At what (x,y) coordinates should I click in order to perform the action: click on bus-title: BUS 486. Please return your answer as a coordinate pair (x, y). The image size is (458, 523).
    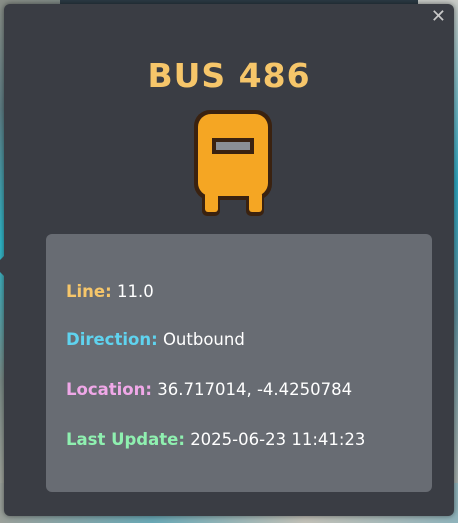
    Looking at the image, I should click on (229, 75).